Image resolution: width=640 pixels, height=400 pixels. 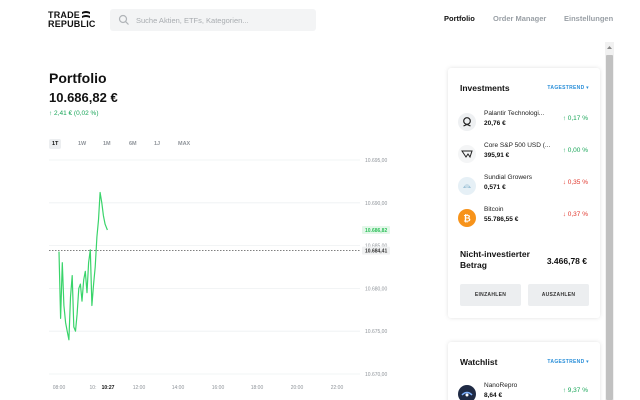 I want to click on watchlist-trend-dropdown: TAGESTREND ▾, so click(x=568, y=362).